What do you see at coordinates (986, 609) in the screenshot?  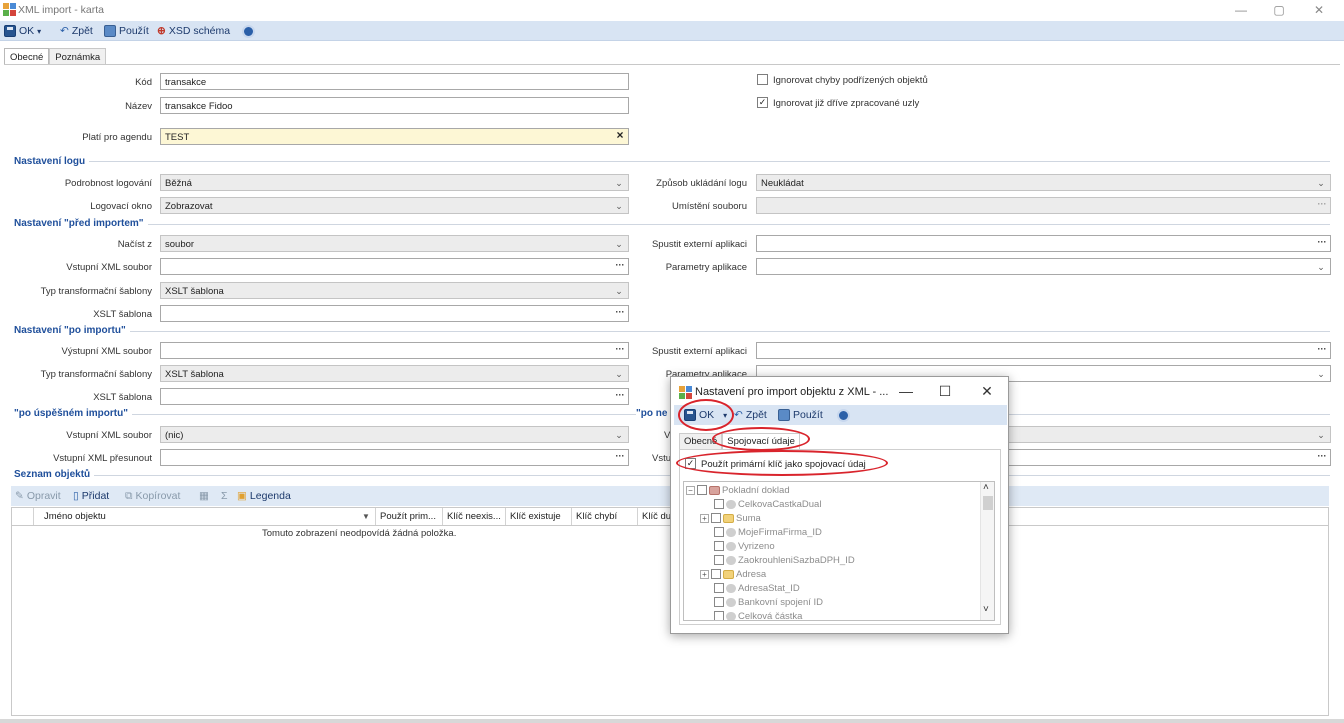 I see `scroll-down-icon: ˅` at bounding box center [986, 609].